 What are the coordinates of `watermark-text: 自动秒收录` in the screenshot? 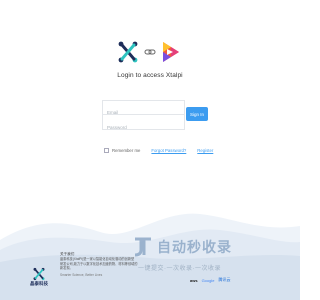 It's located at (194, 247).